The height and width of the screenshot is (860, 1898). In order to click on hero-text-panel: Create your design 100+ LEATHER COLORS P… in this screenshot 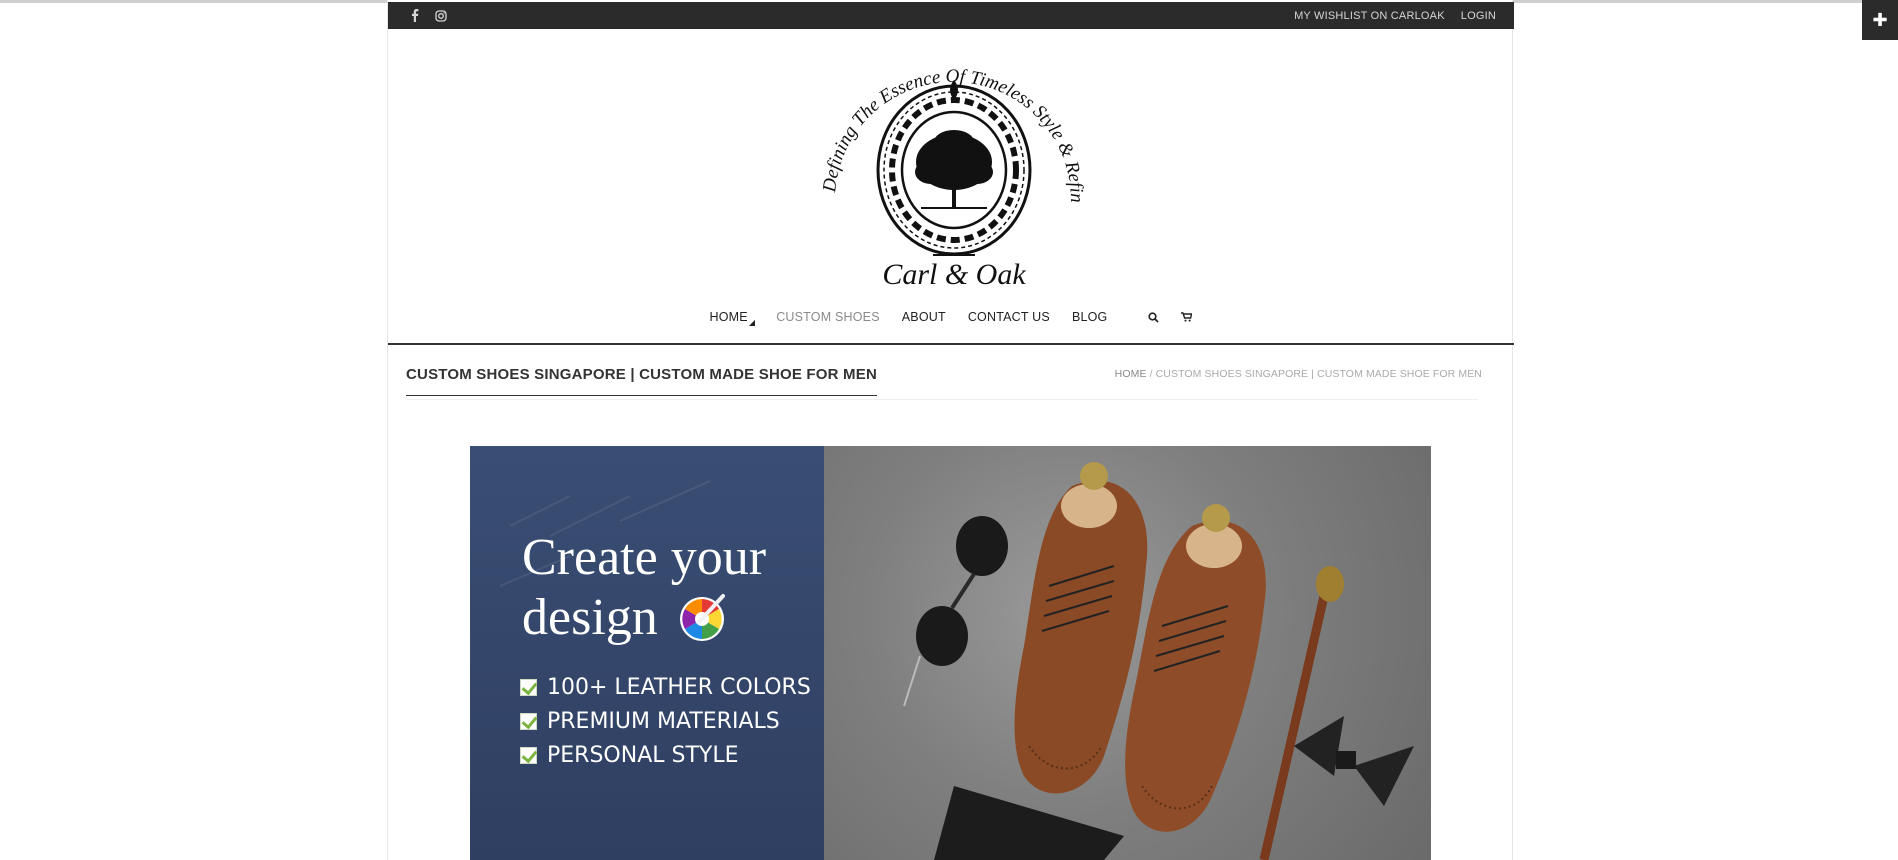, I will do `click(647, 653)`.